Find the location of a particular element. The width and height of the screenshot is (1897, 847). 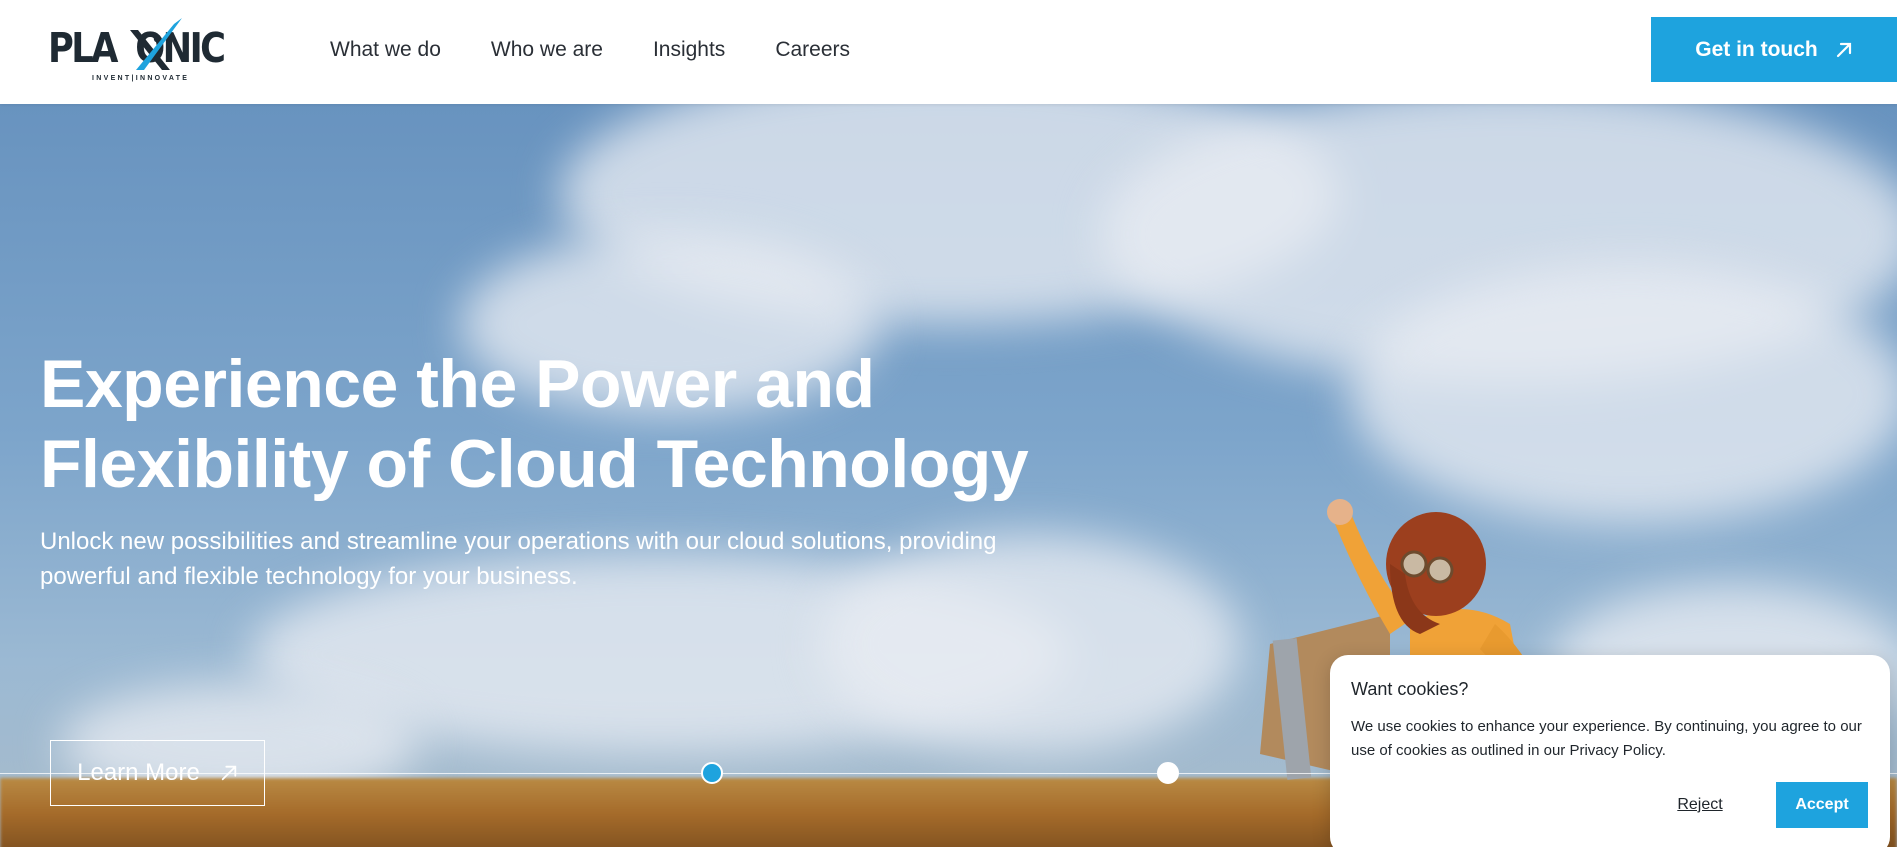

plaxonic-logo: PLA ONIC INVENT|INNOVATE is located at coordinates (140, 51).